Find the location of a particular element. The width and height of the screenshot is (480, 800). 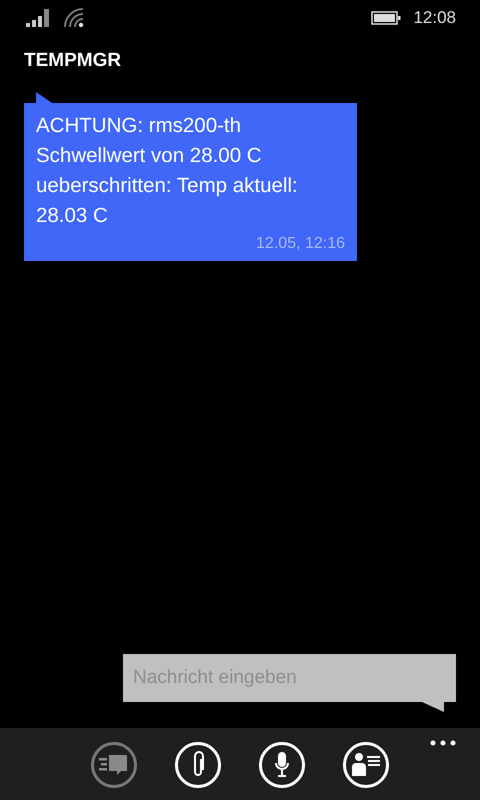

contact-card-icon is located at coordinates (366, 765).